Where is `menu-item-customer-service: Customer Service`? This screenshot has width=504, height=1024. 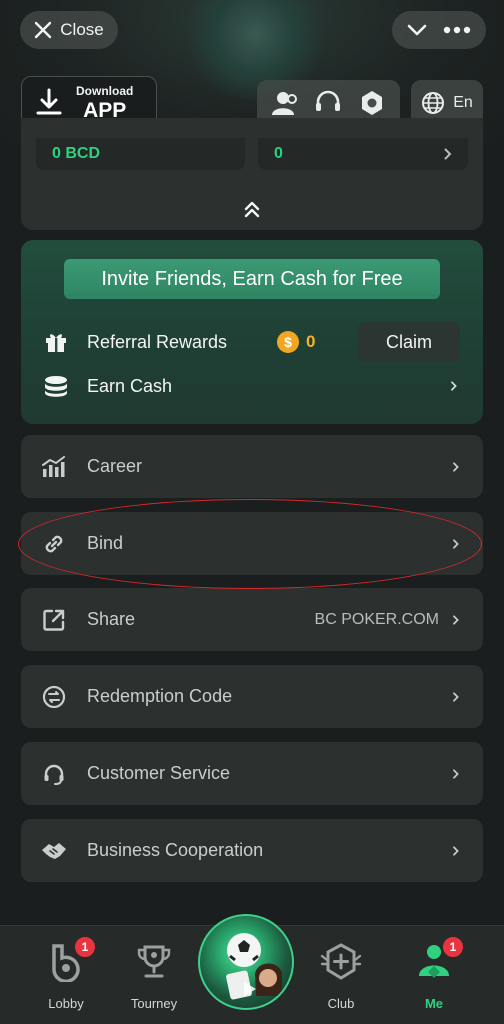
menu-item-customer-service: Customer Service is located at coordinates (252, 773).